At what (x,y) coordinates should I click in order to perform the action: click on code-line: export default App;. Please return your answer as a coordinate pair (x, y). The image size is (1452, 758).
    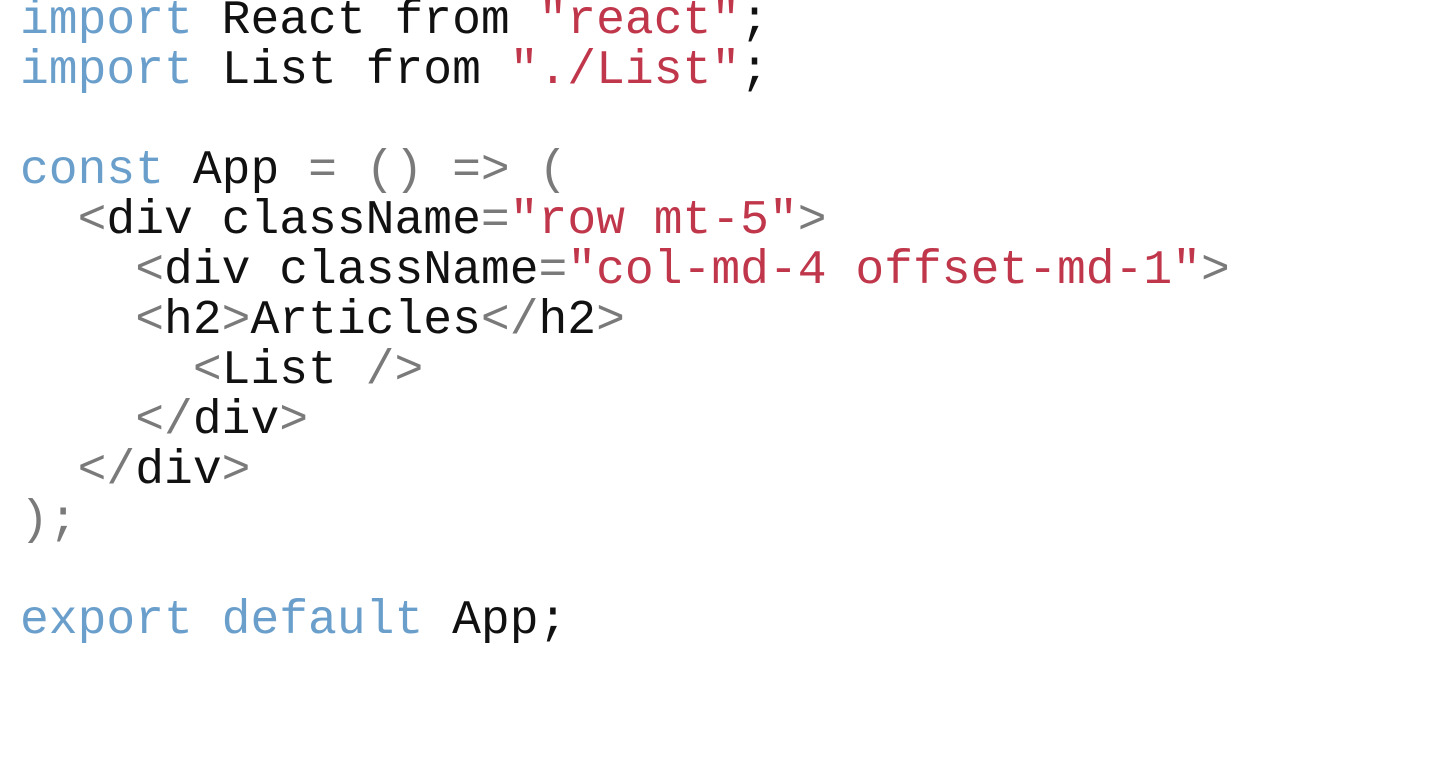
    Looking at the image, I should click on (736, 621).